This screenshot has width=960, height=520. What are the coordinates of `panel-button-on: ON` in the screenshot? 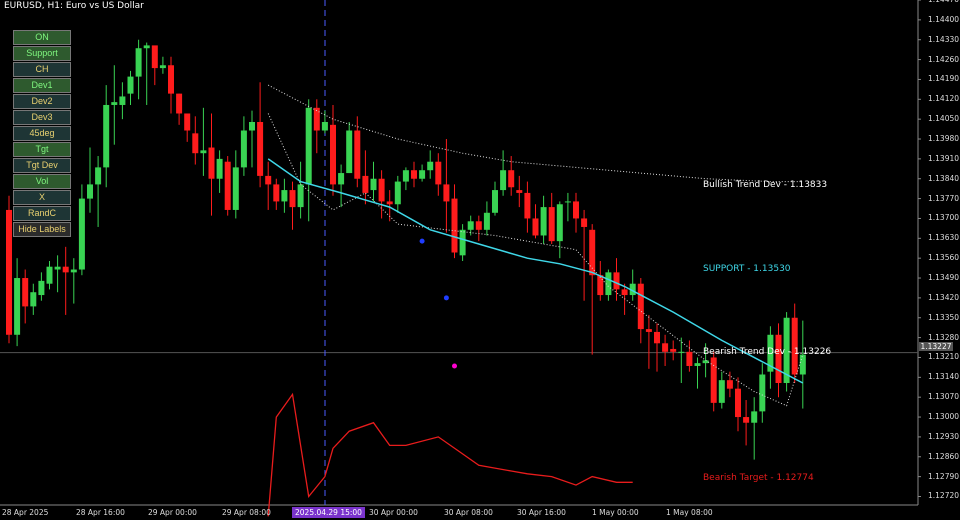 It's located at (42, 37).